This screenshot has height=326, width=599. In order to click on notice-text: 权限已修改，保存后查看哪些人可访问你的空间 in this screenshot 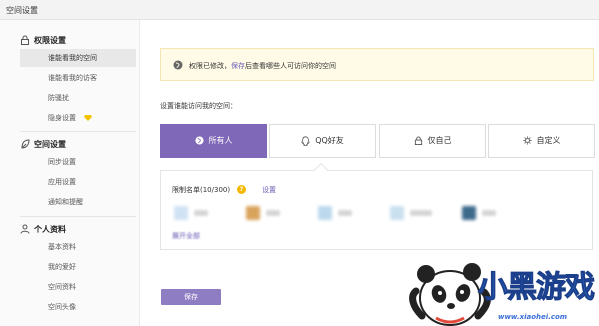, I will do `click(262, 66)`.